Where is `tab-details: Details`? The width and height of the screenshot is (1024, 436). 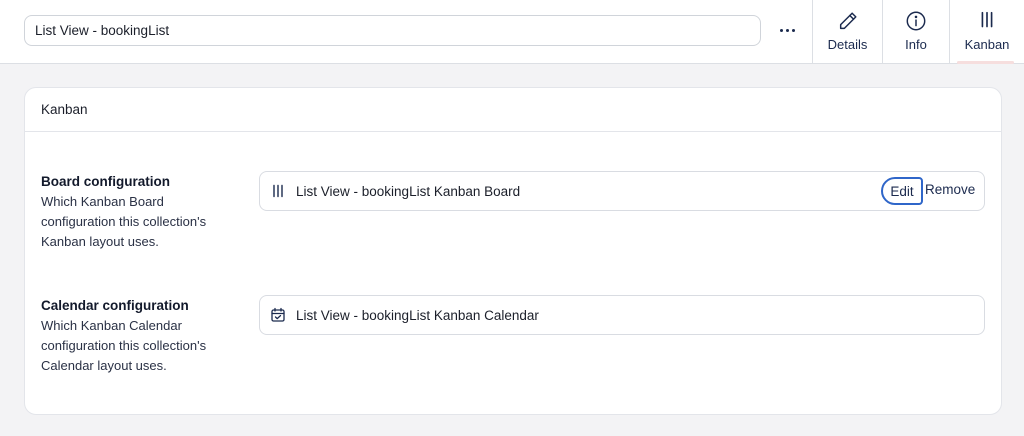 tab-details: Details is located at coordinates (847, 32).